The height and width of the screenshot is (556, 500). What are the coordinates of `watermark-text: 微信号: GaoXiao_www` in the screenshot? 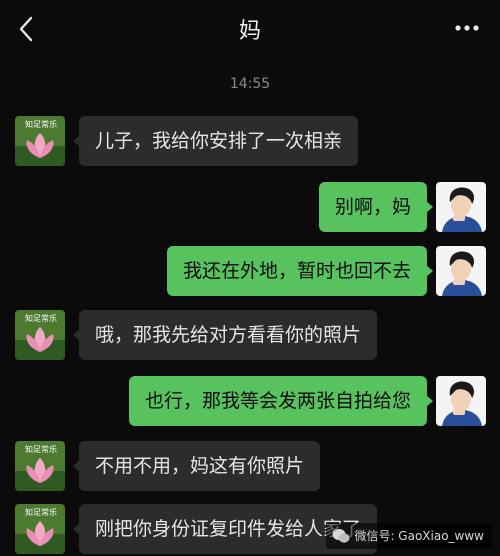 It's located at (419, 536).